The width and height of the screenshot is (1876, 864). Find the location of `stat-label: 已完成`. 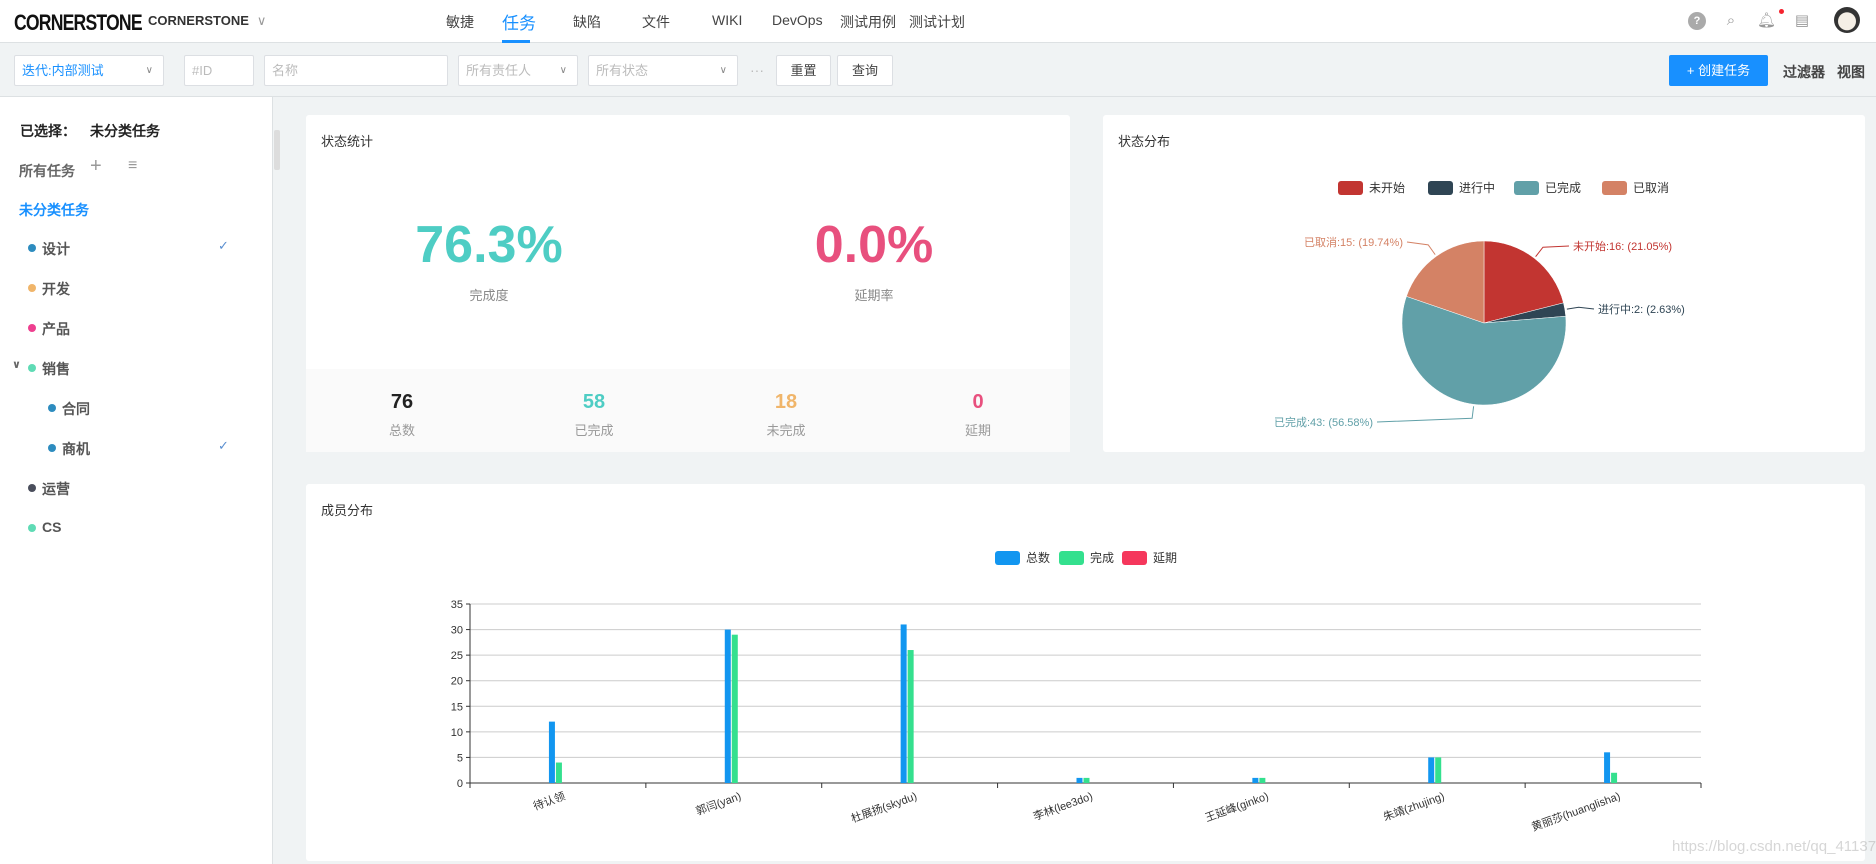

stat-label: 已完成 is located at coordinates (594, 430).